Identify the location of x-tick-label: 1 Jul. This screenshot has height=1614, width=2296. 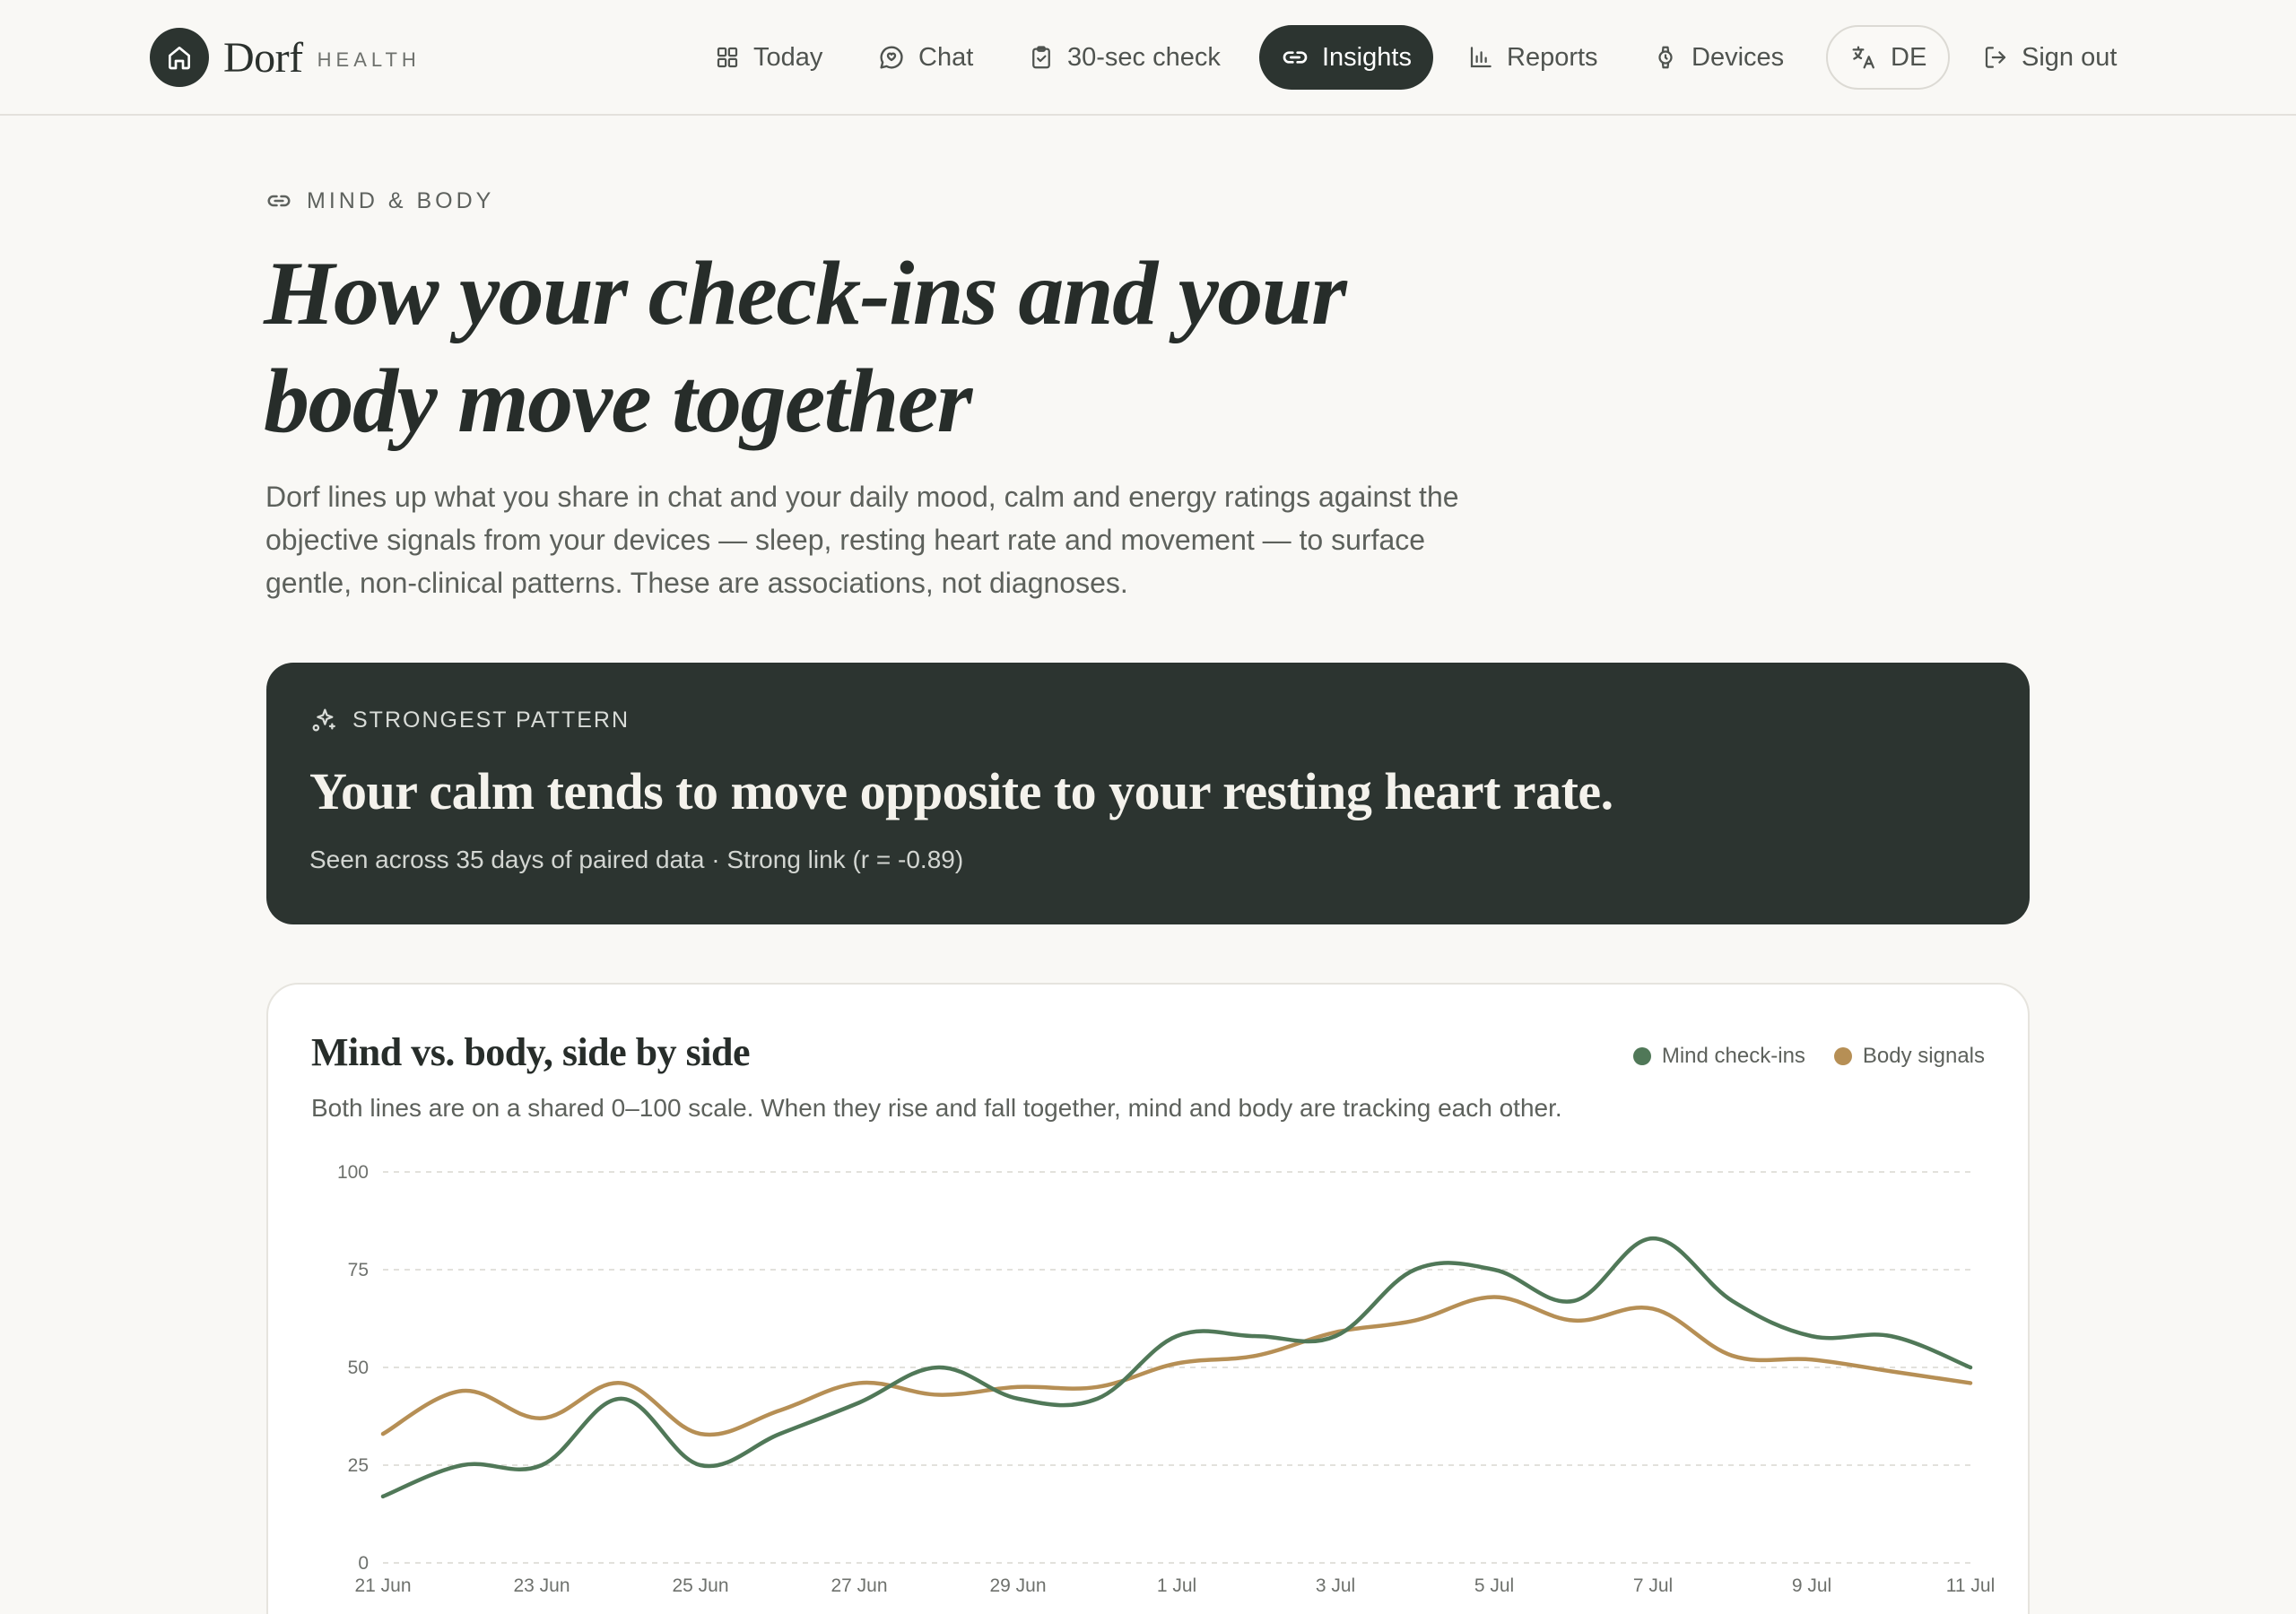
(1176, 1585).